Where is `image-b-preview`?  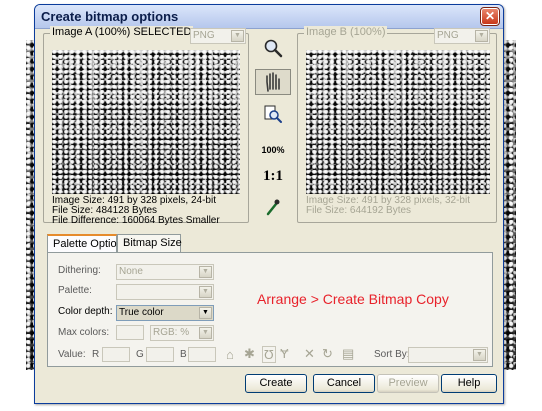
image-b-preview is located at coordinates (398, 122).